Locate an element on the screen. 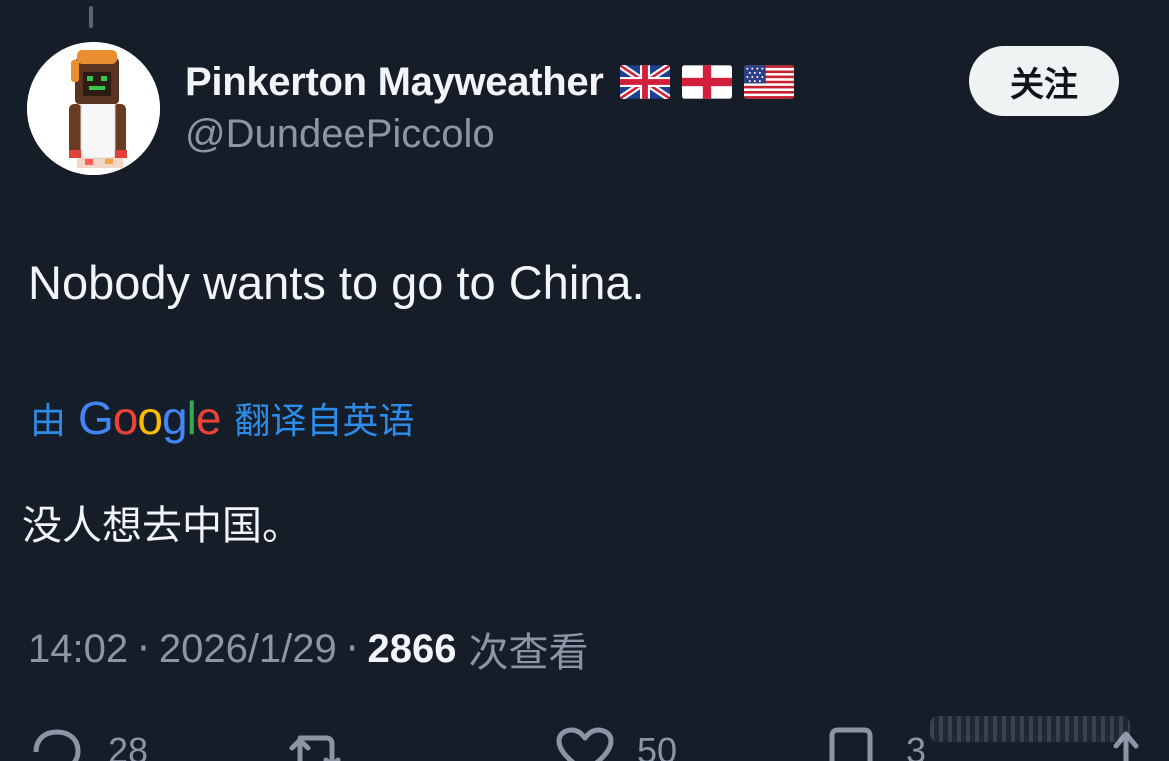 This screenshot has height=761, width=1169. retweet-button is located at coordinates (316, 743).